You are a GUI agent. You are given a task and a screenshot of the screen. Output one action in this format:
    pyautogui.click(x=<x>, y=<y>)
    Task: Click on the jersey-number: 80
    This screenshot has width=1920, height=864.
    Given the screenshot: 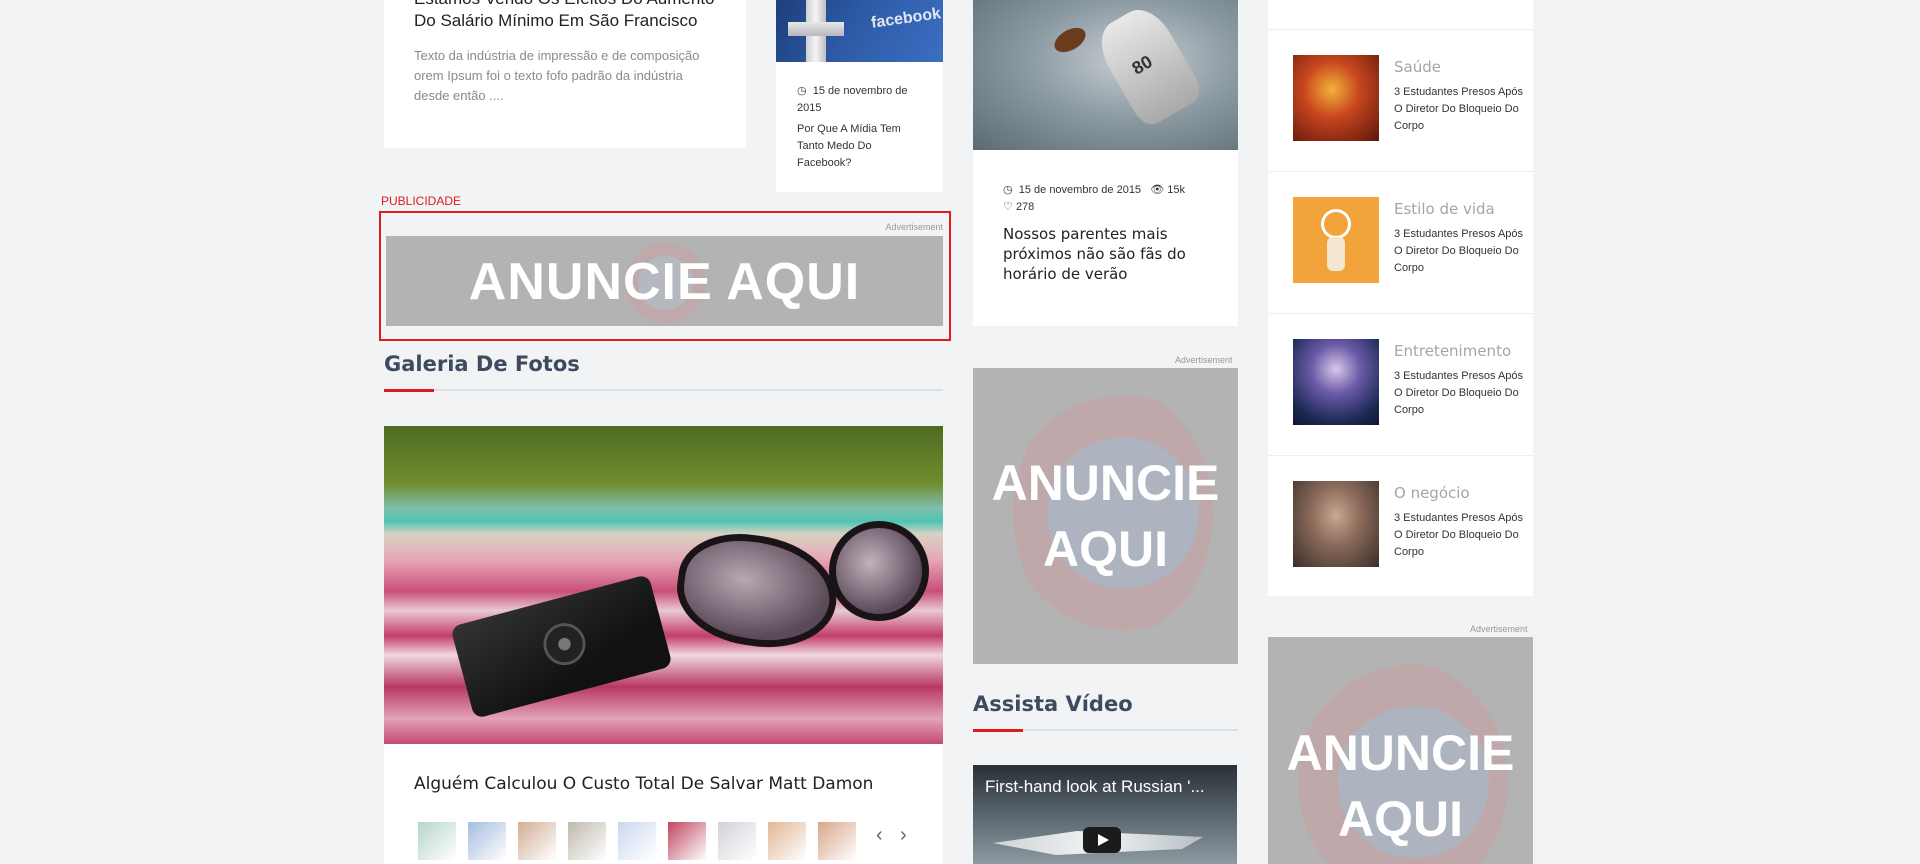 What is the action you would take?
    pyautogui.click(x=1142, y=65)
    